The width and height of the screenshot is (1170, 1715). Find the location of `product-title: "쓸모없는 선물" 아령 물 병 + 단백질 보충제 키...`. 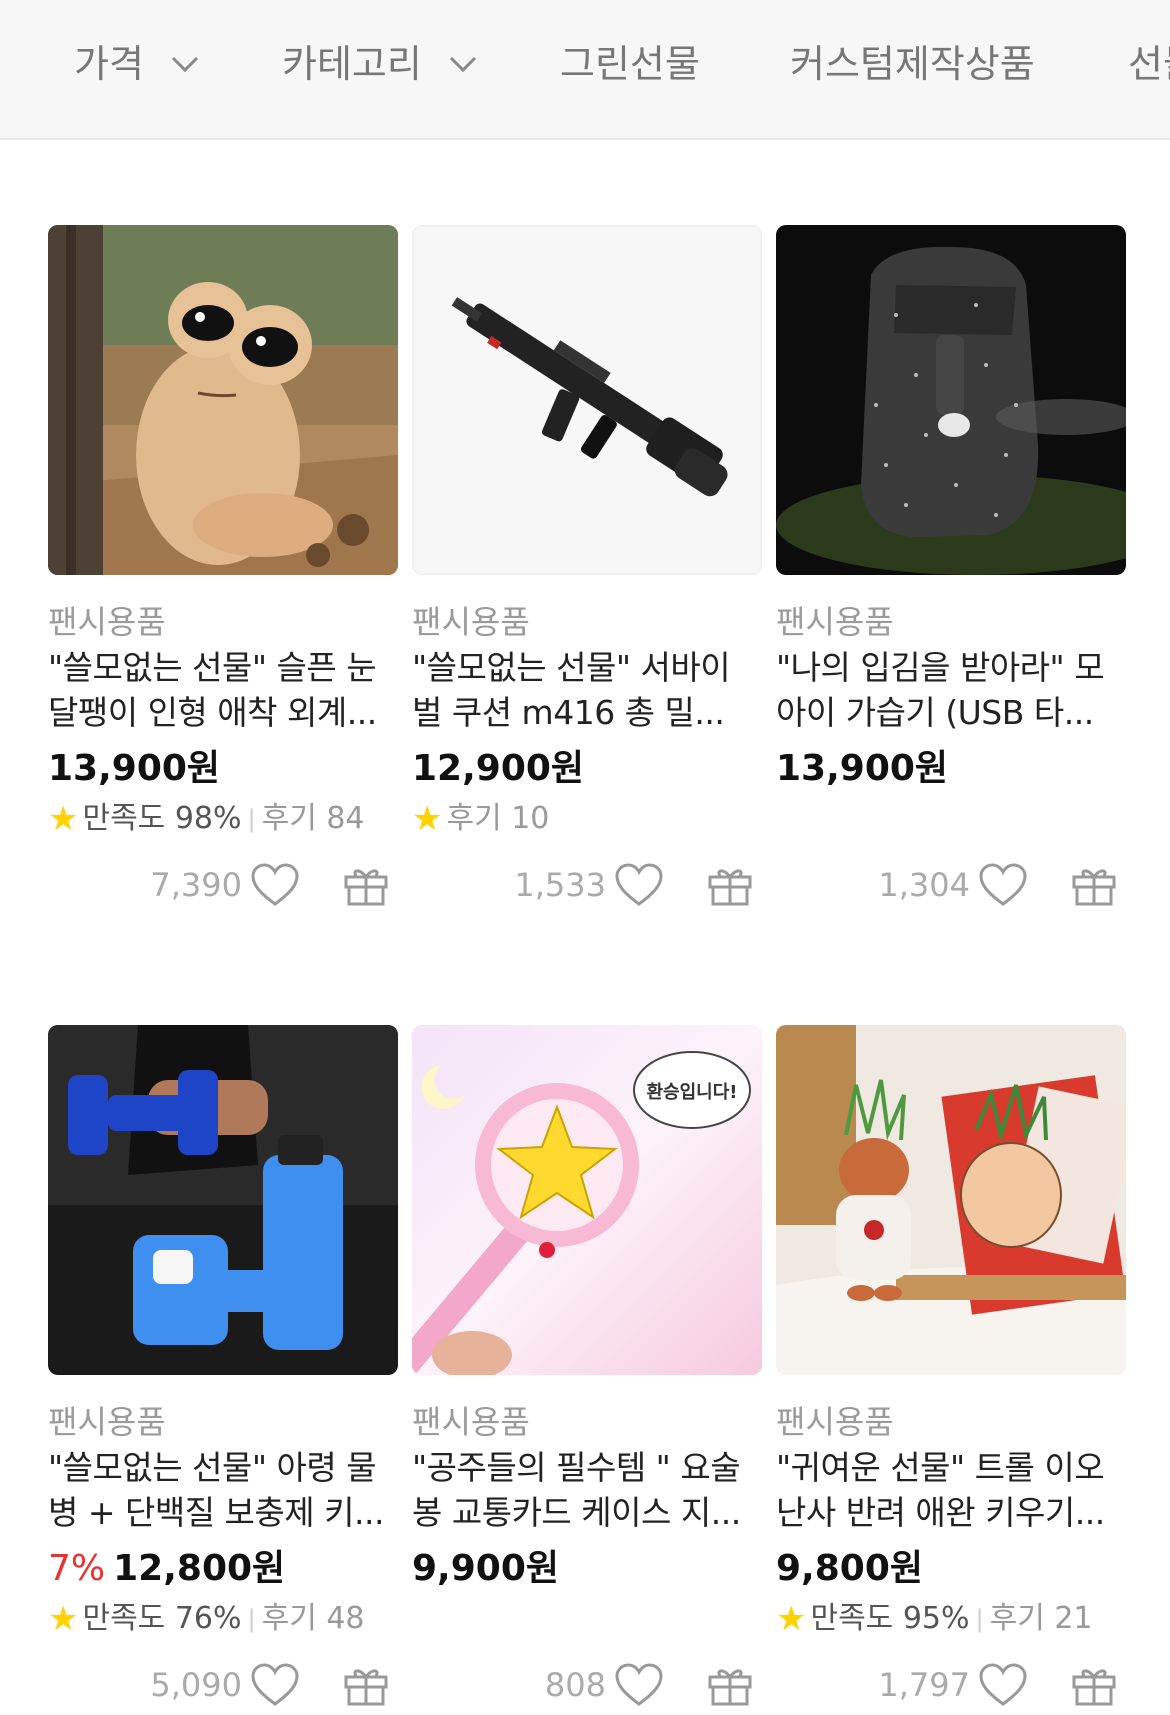

product-title: "쓸모없는 선물" 아령 물 병 + 단백질 보충제 키... is located at coordinates (225, 1490).